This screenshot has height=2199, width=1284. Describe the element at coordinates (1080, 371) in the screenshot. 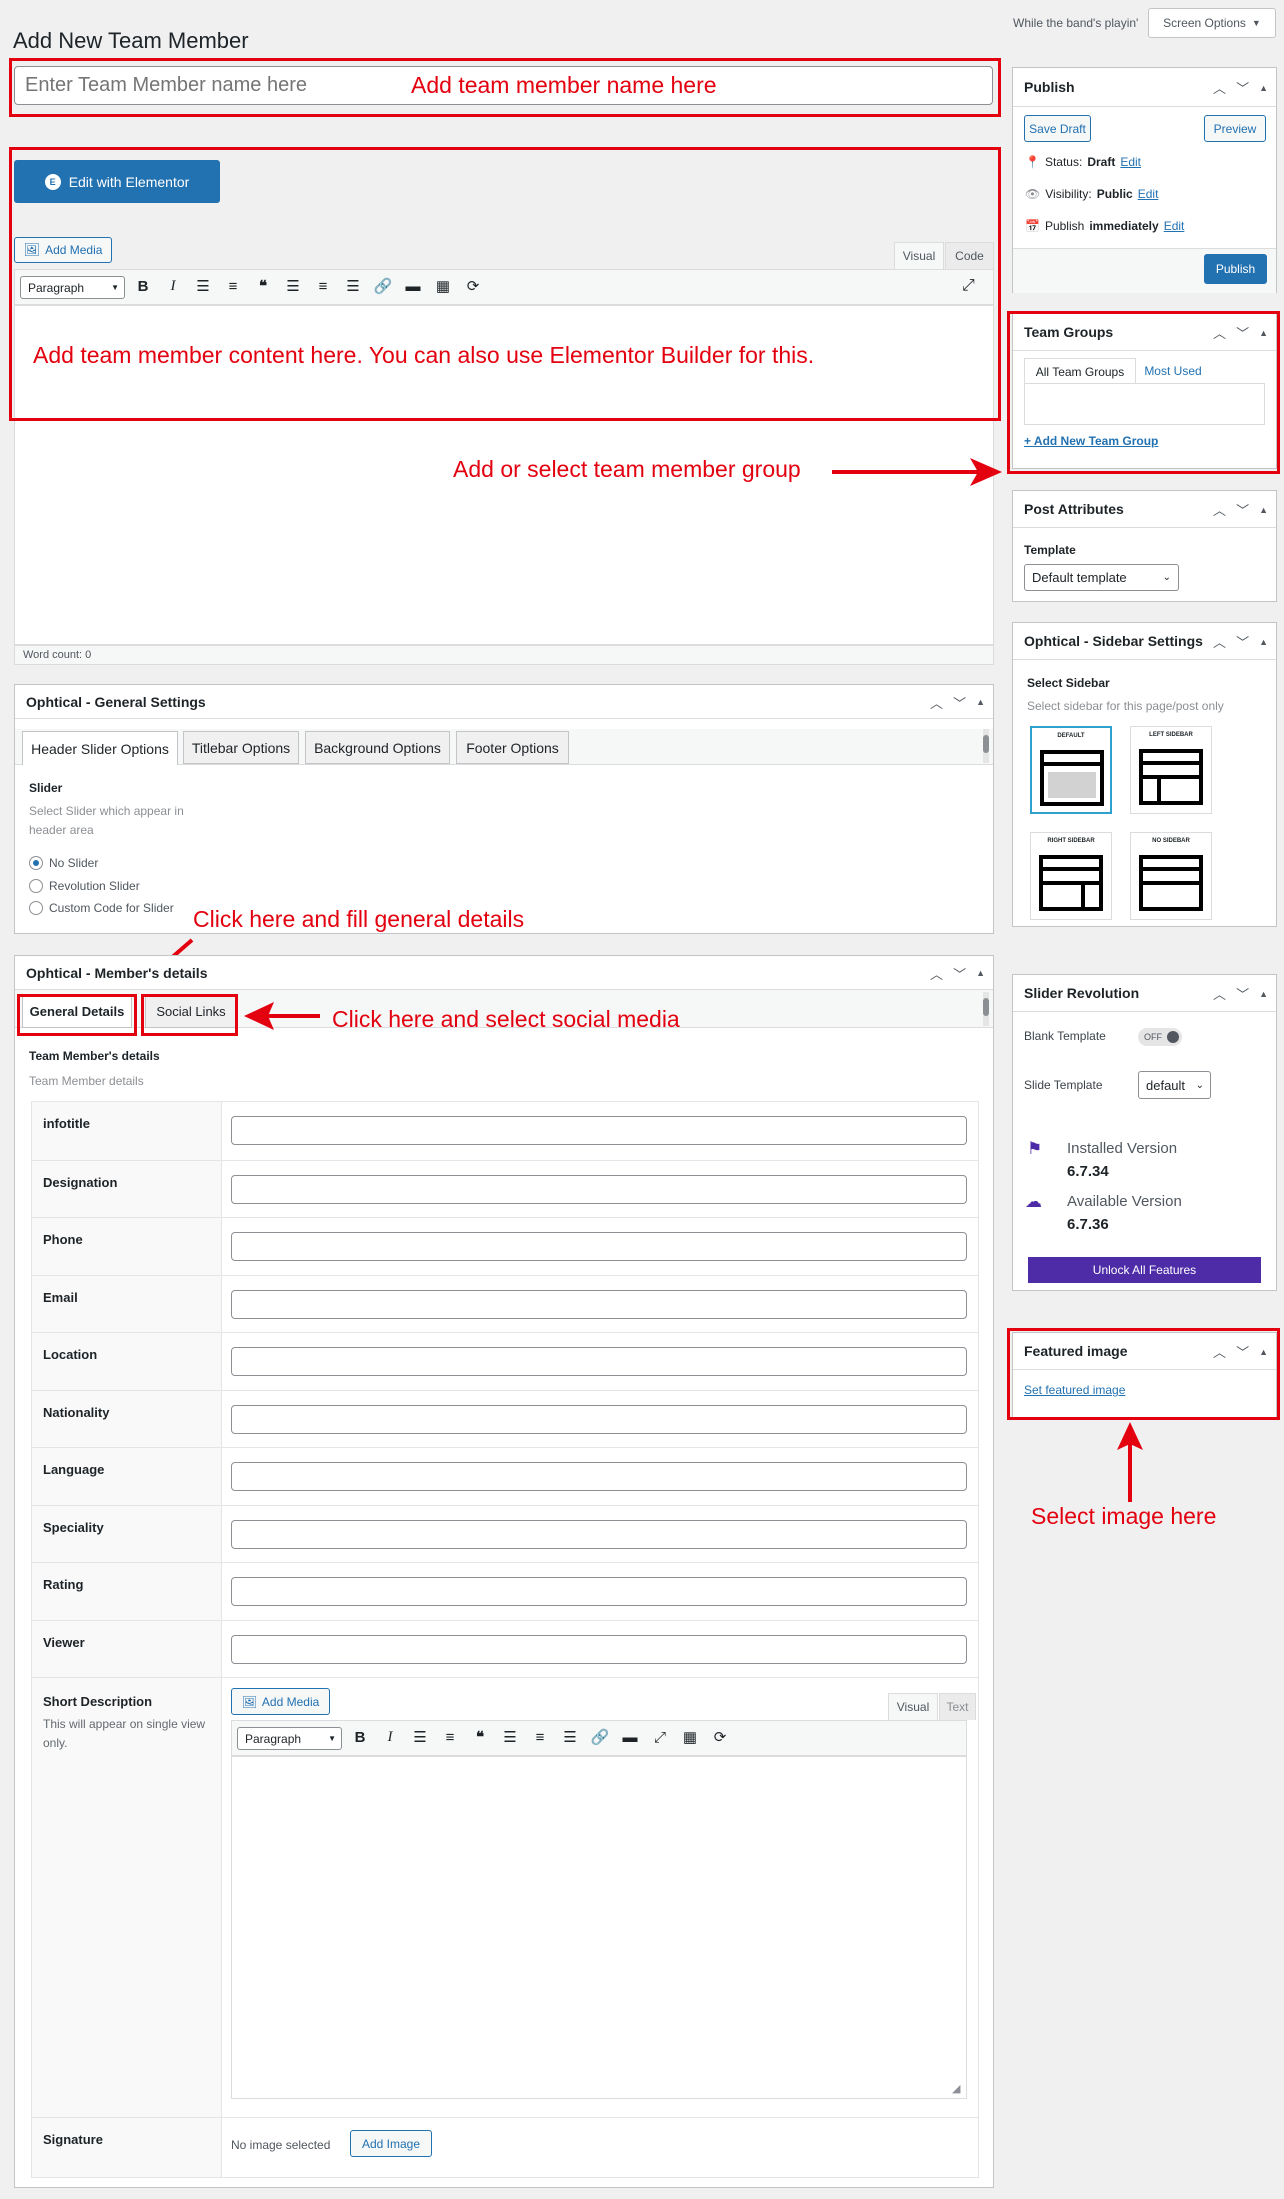

I see `tab-all-team-groups: All Team Groups` at that location.